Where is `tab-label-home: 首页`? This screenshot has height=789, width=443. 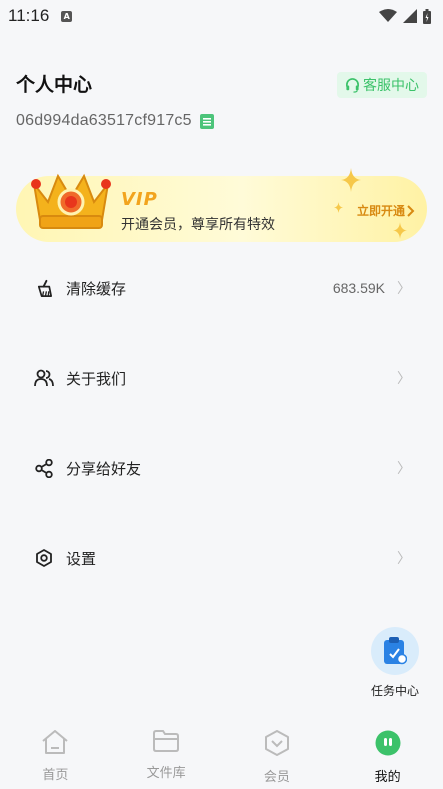
tab-label-home: 首页 is located at coordinates (55, 775).